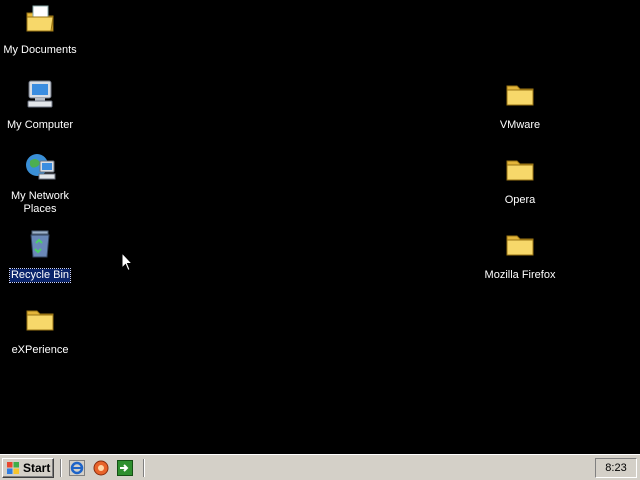 The width and height of the screenshot is (640, 480). Describe the element at coordinates (37, 468) in the screenshot. I see `start-label: Start` at that location.